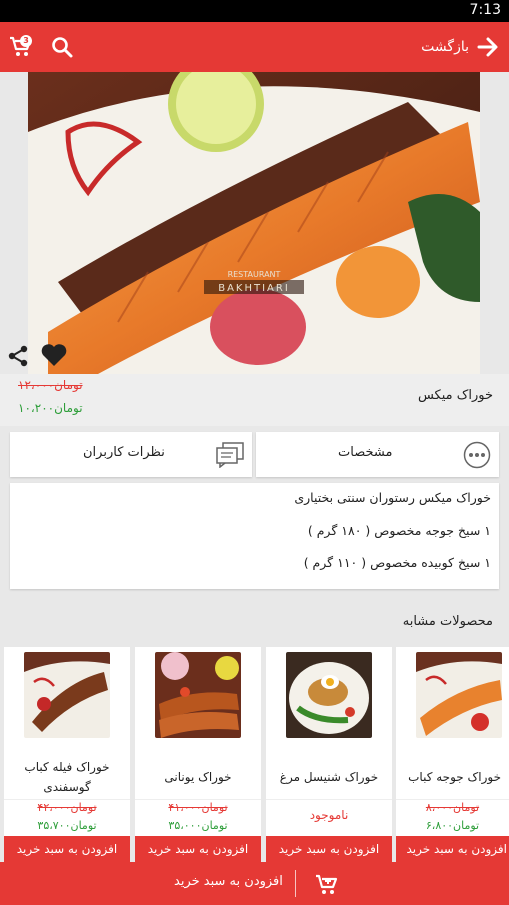  I want to click on add-cart-icon, so click(327, 884).